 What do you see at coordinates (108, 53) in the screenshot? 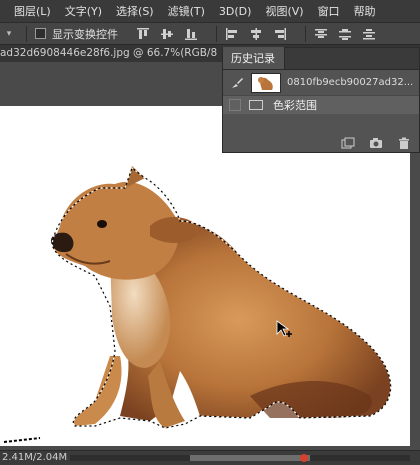
I see `document-tab-title: ad32d6908446e28f6.jpg @ 66.7%(RGB/8` at bounding box center [108, 53].